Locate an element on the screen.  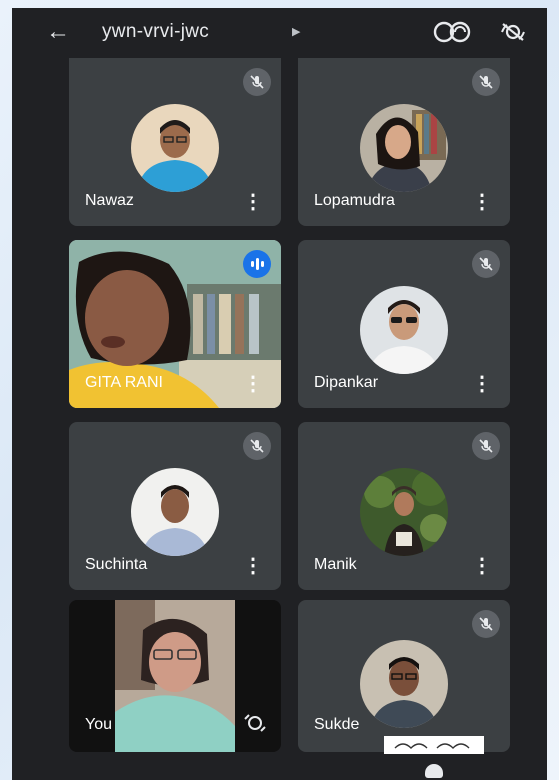
audio-output-icon is located at coordinates (513, 34).